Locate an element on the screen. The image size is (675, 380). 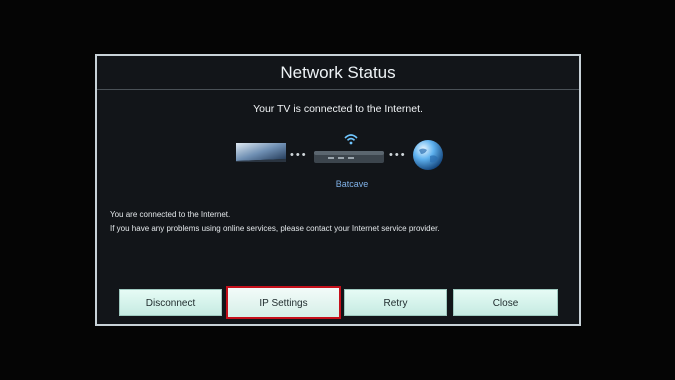
wifi-icon is located at coordinates (351, 139).